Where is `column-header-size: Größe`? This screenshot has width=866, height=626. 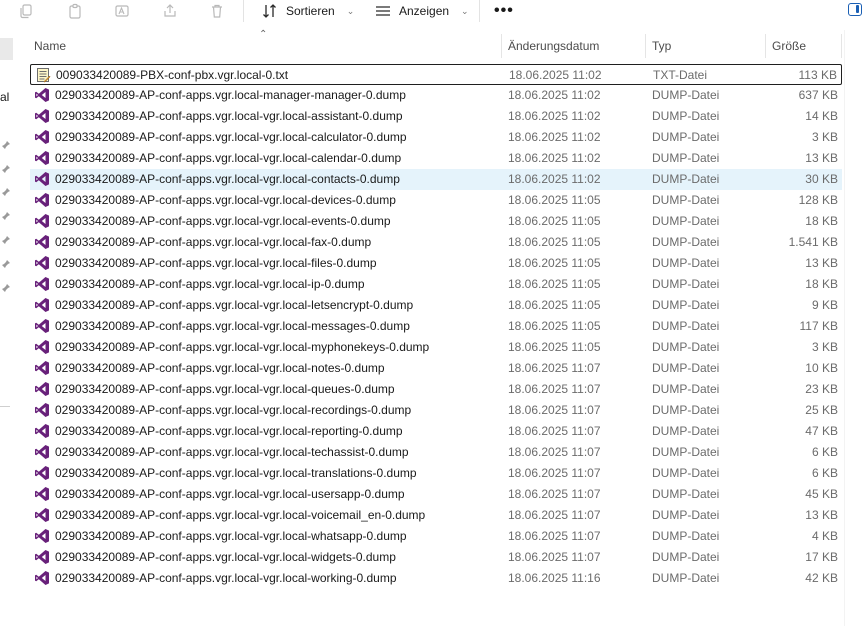
column-header-size: Größe is located at coordinates (803, 46).